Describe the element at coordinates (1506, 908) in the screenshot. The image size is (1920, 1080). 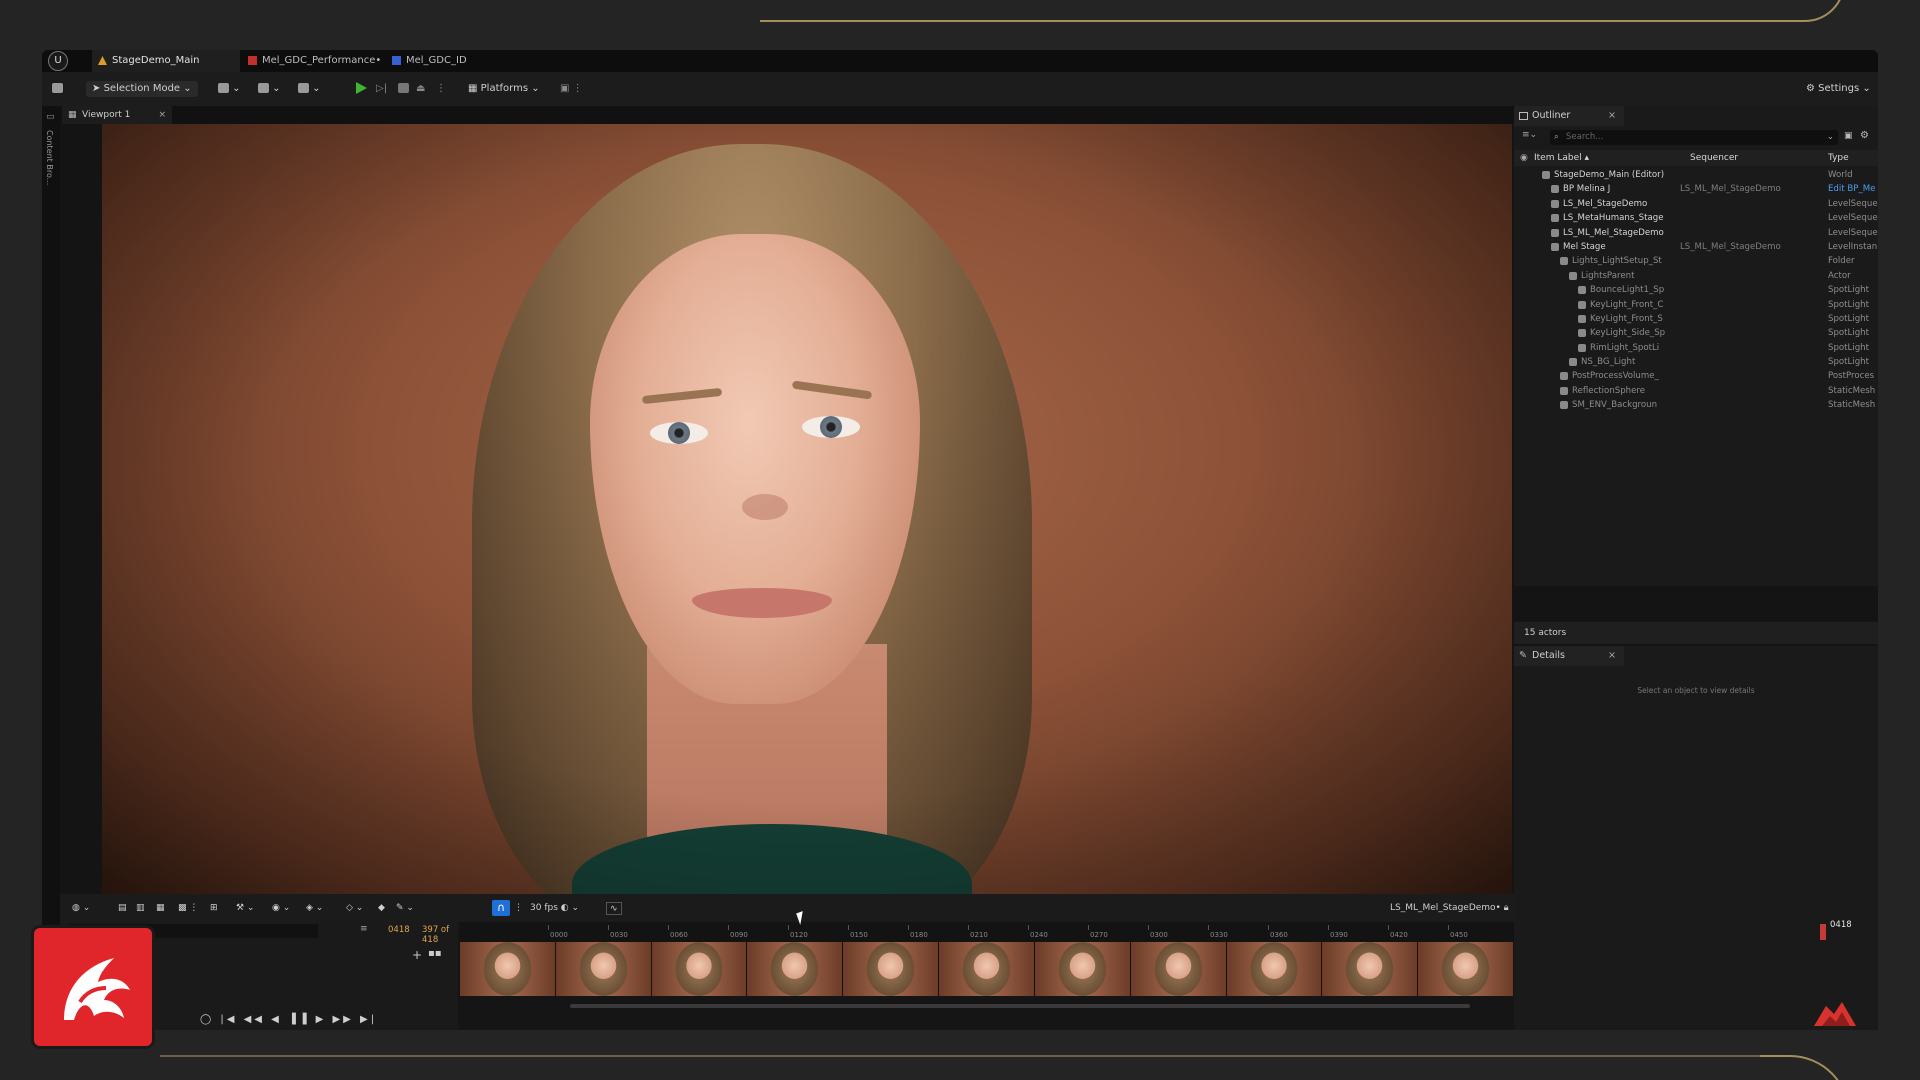
I see `lock-icon: 🔒︎` at that location.